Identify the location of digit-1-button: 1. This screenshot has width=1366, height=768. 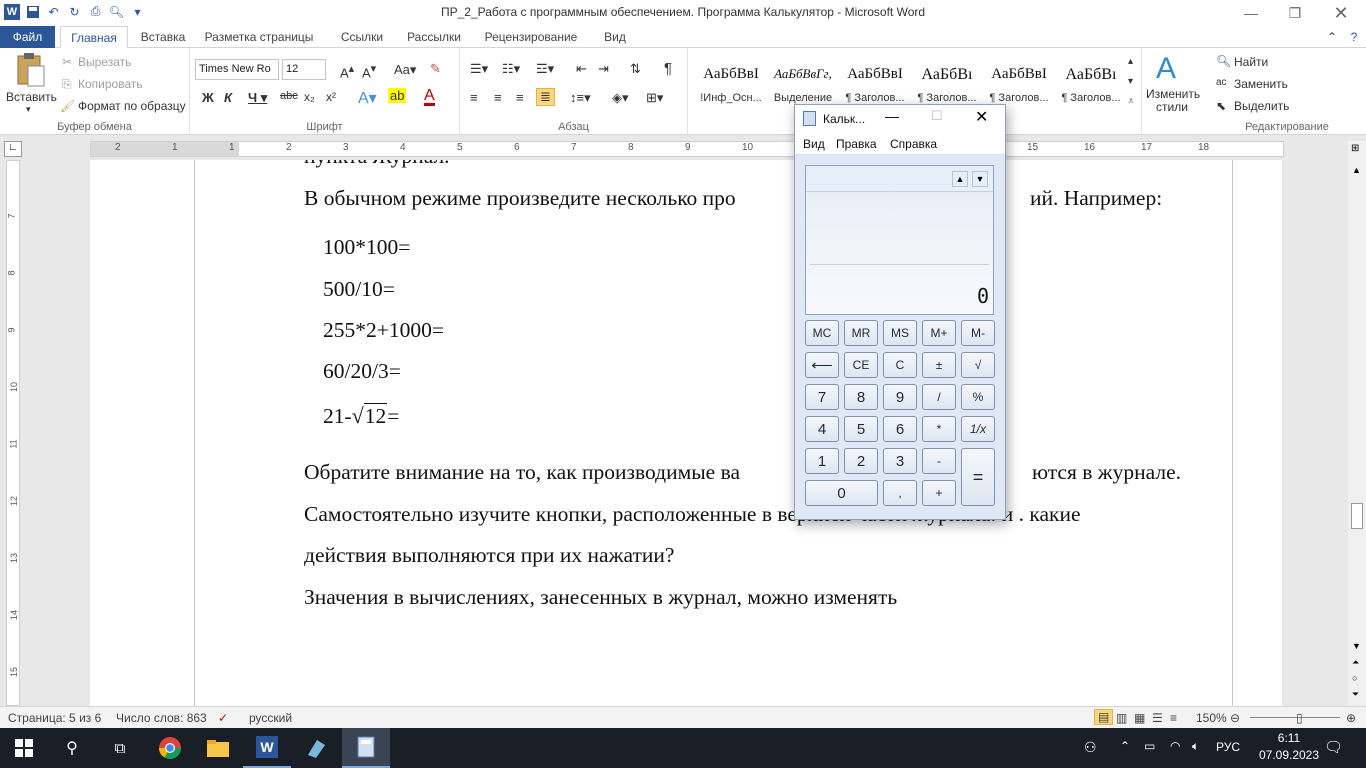
(822, 461).